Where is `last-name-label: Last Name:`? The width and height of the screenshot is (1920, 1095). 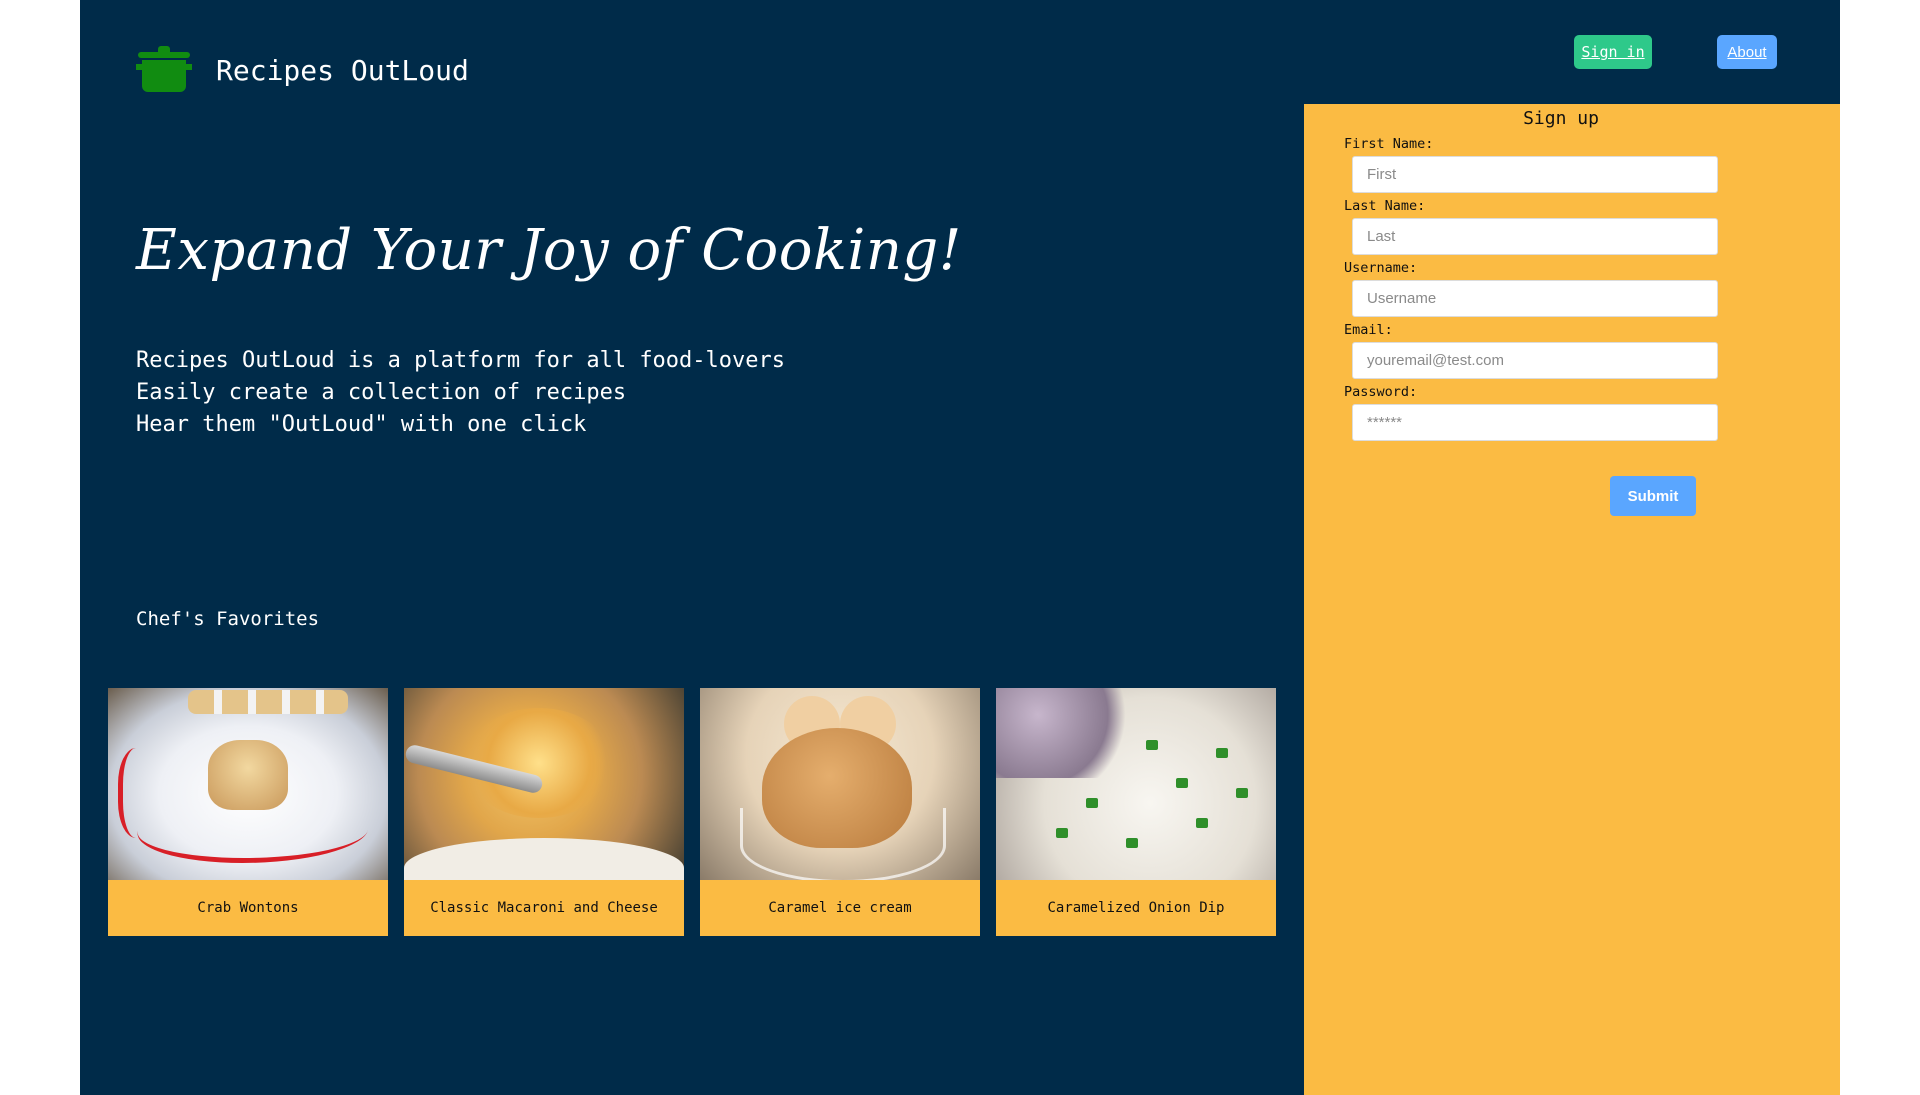 last-name-label: Last Name: is located at coordinates (1385, 206).